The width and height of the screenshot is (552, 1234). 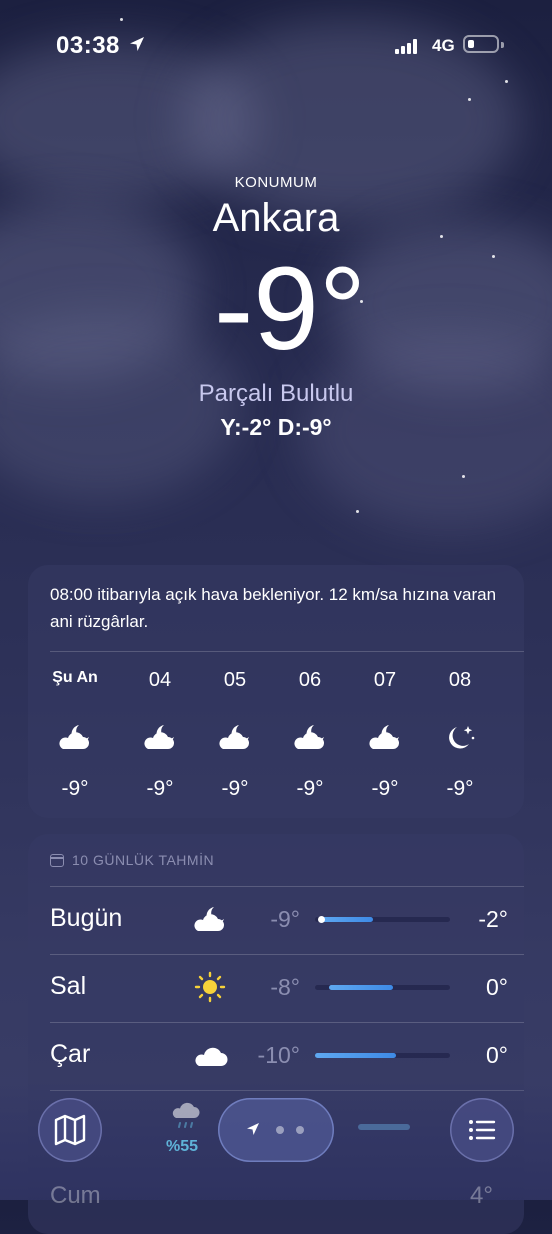 I want to click on network-type: 4G, so click(x=443, y=45).